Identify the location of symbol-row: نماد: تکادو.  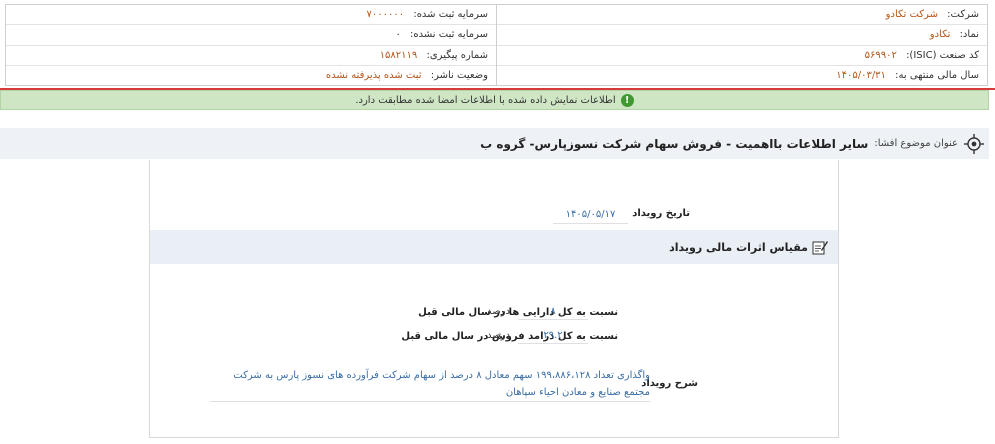
(742, 35).